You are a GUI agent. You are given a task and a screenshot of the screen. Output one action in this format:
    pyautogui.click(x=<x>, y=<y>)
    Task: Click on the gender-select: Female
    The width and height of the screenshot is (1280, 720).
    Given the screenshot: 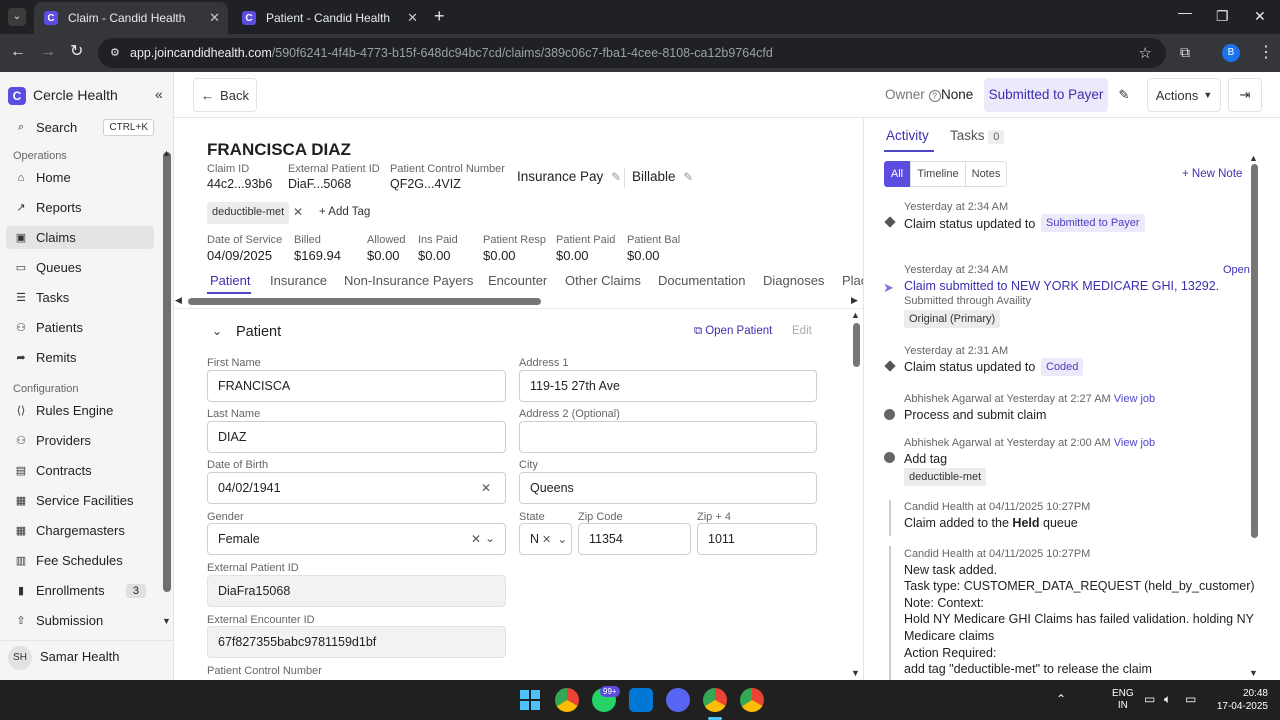 What is the action you would take?
    pyautogui.click(x=356, y=539)
    